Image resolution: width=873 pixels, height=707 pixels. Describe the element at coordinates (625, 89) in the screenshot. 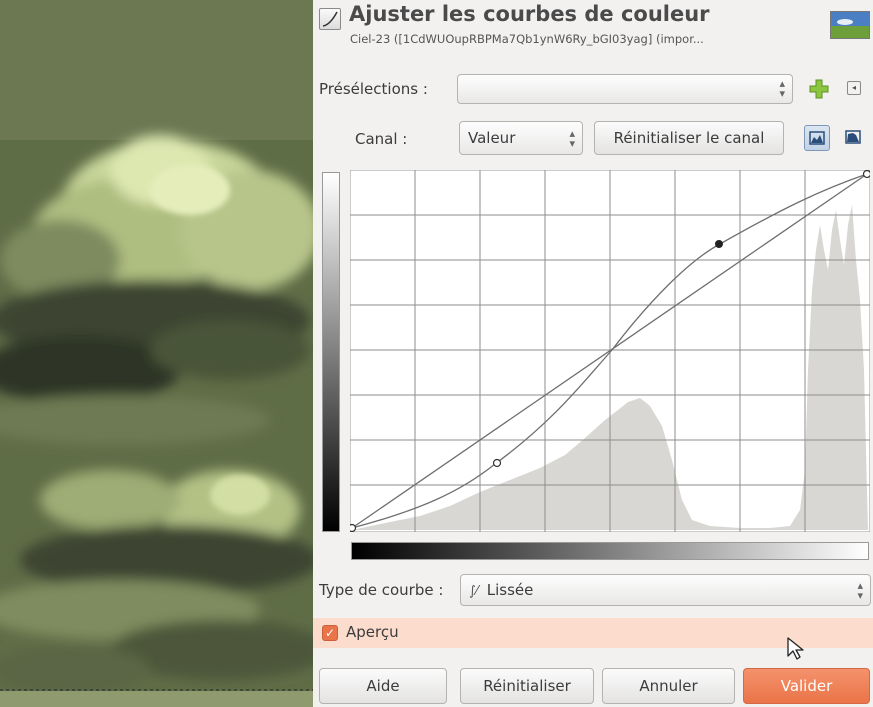

I see `presets-combo: ▴ ▾` at that location.